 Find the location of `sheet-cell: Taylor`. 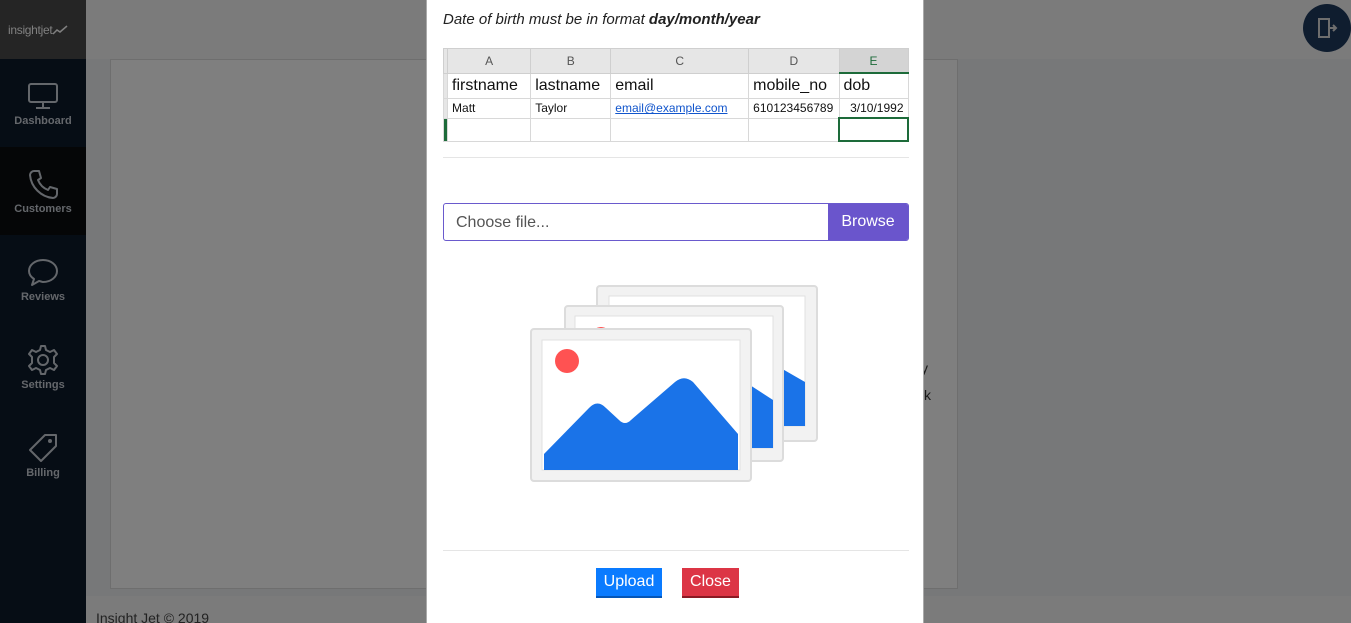

sheet-cell: Taylor is located at coordinates (571, 108).